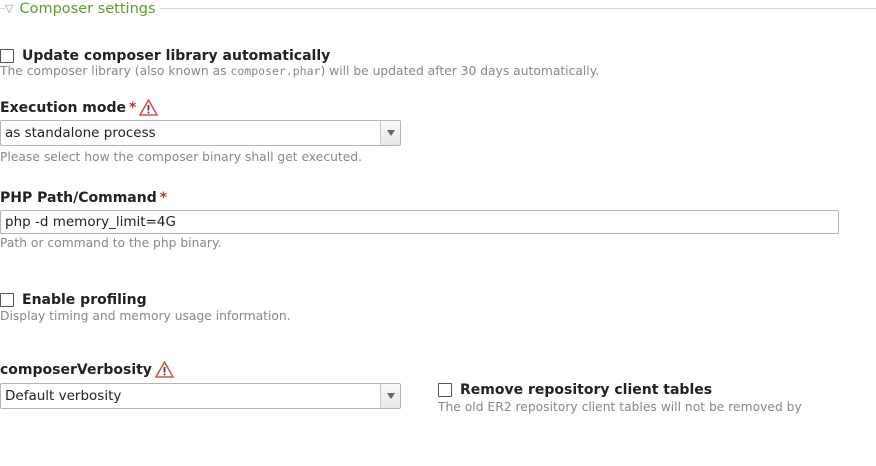  I want to click on execution-mode-value: as standalone process, so click(80, 133).